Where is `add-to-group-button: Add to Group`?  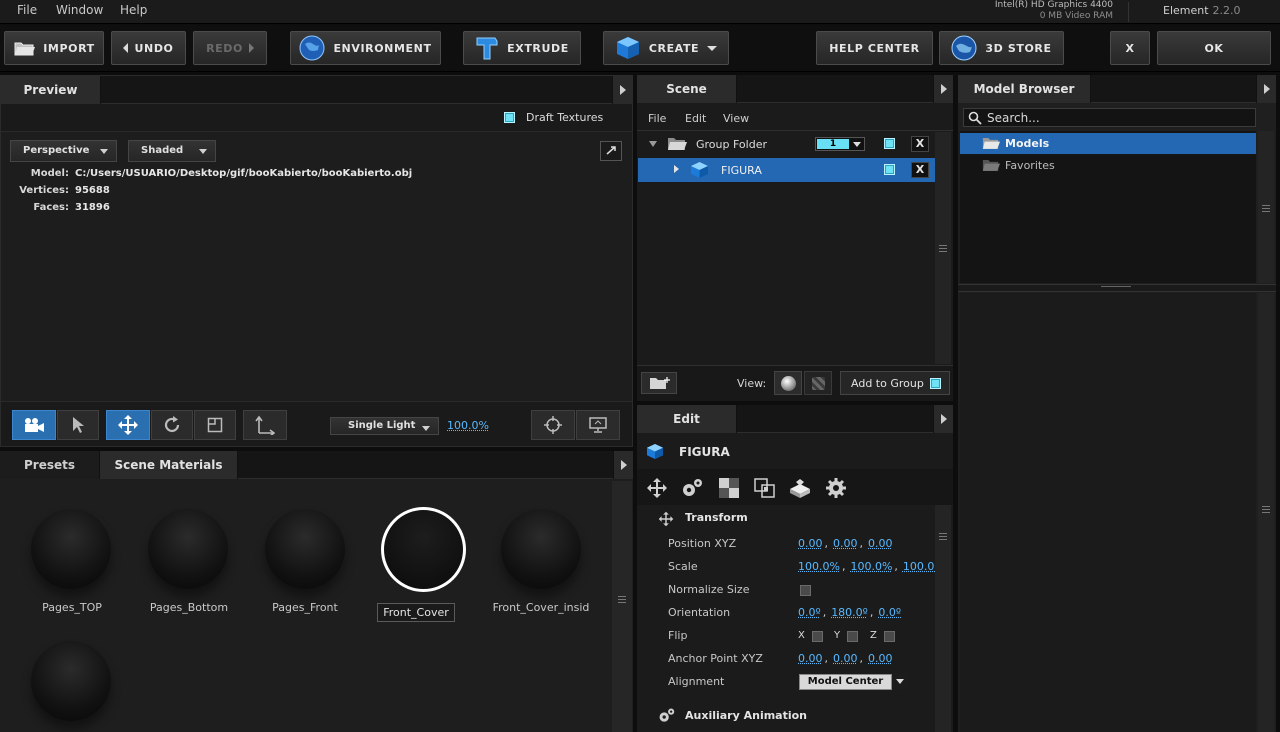 add-to-group-button: Add to Group is located at coordinates (895, 383).